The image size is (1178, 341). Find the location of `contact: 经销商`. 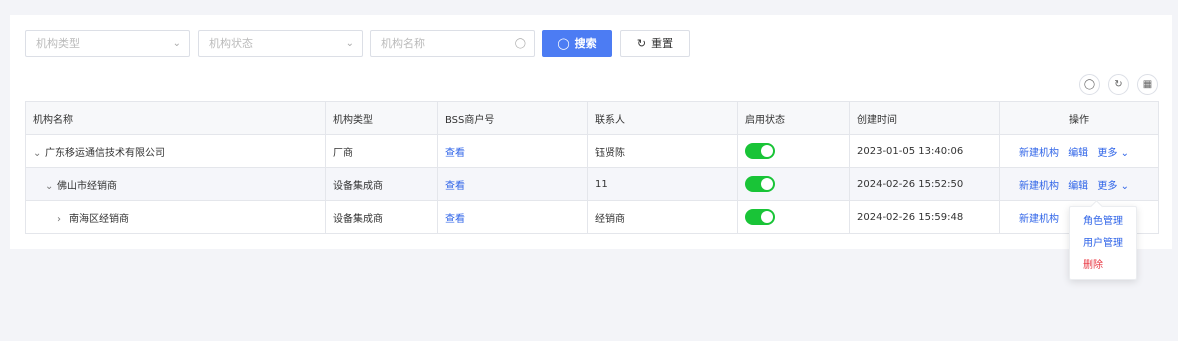

contact: 经销商 is located at coordinates (662, 217).